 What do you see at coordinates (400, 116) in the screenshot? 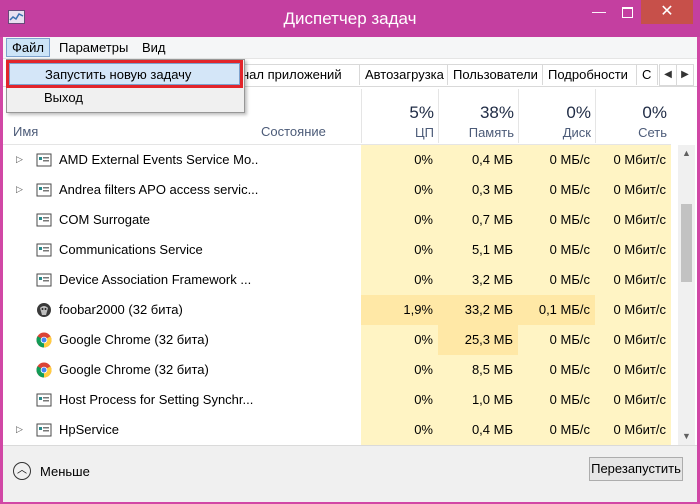
I see `column-header-cpu: 5% ЦП` at bounding box center [400, 116].